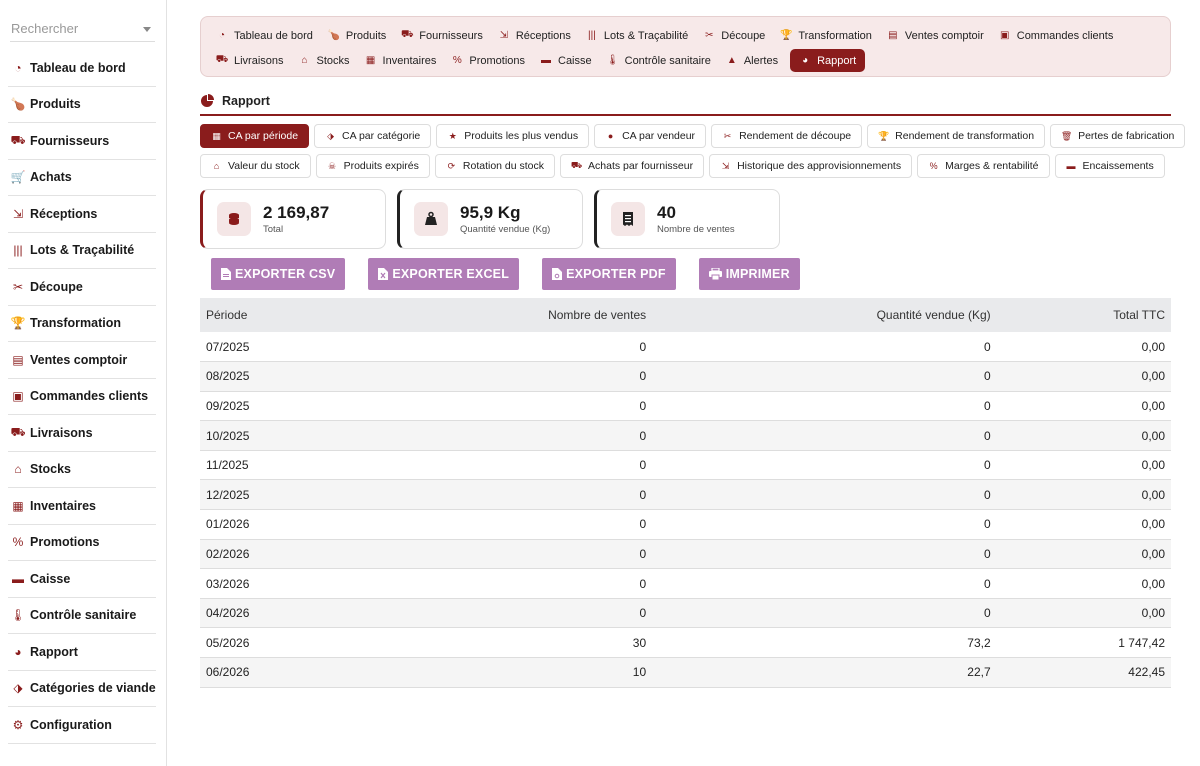  What do you see at coordinates (82, 543) in the screenshot?
I see `sidebar-item-promotions: % Promotions` at bounding box center [82, 543].